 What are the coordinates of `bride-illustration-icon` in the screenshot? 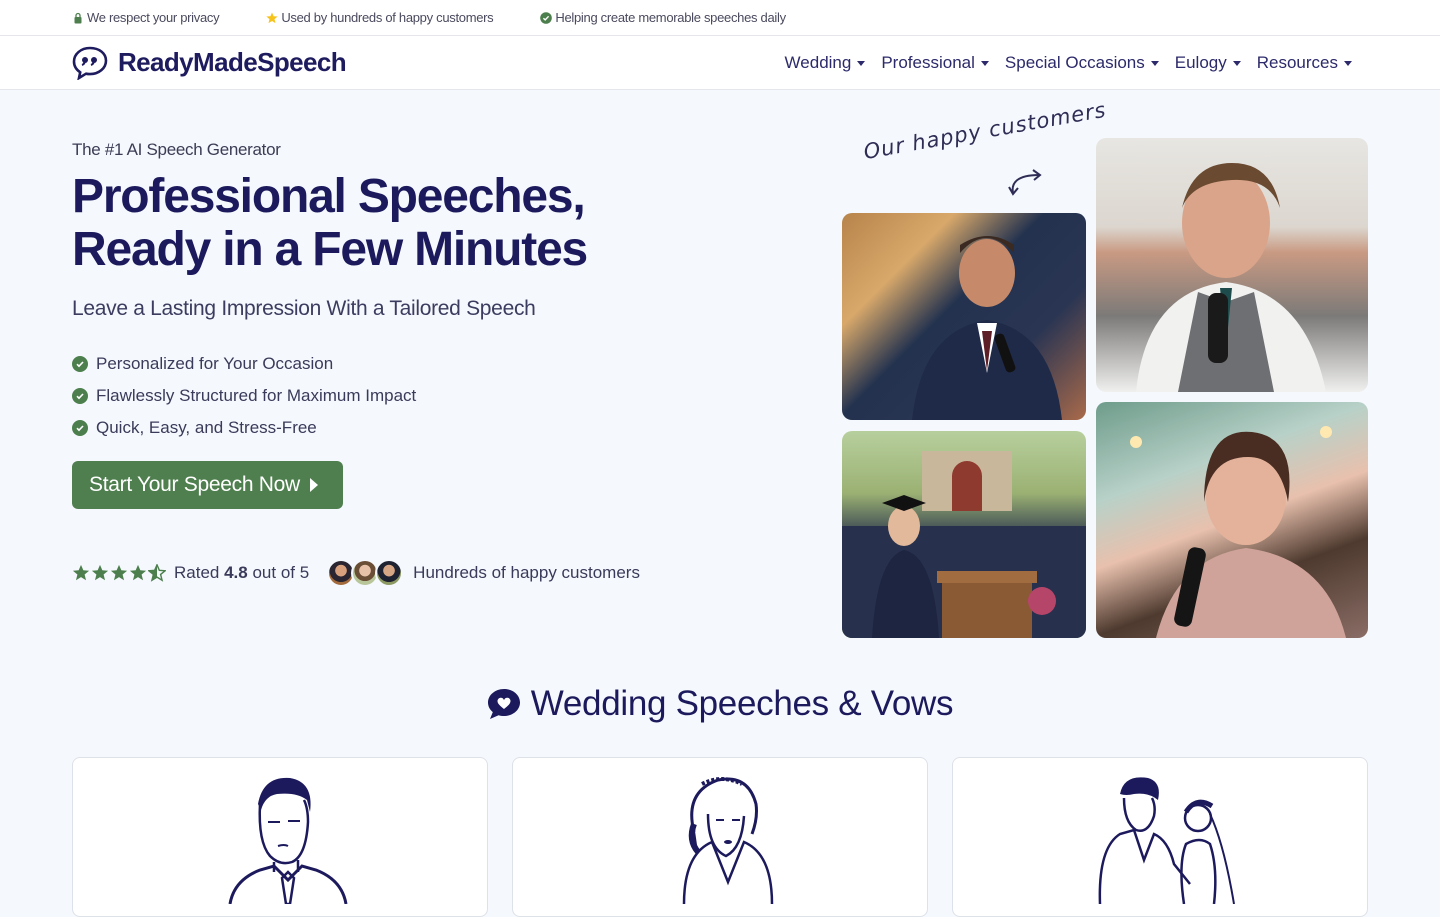 It's located at (728, 840).